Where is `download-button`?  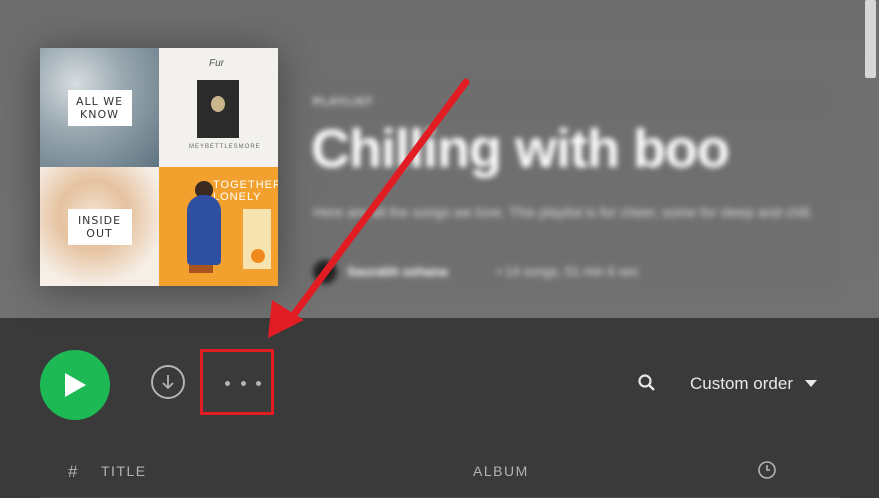
download-button is located at coordinates (168, 382).